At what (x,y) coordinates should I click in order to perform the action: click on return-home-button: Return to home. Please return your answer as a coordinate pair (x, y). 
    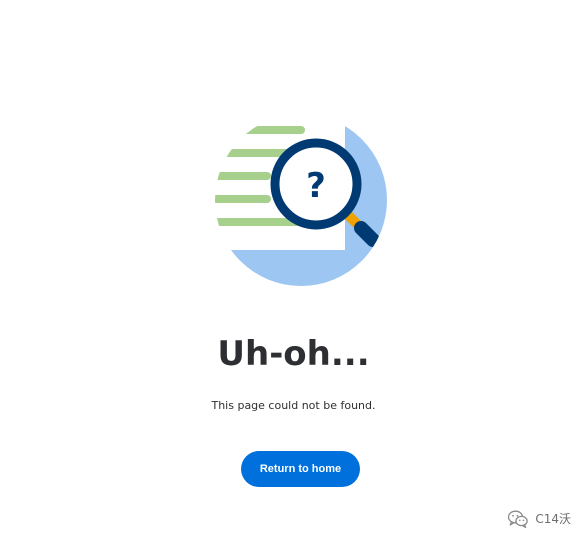
    Looking at the image, I should click on (300, 469).